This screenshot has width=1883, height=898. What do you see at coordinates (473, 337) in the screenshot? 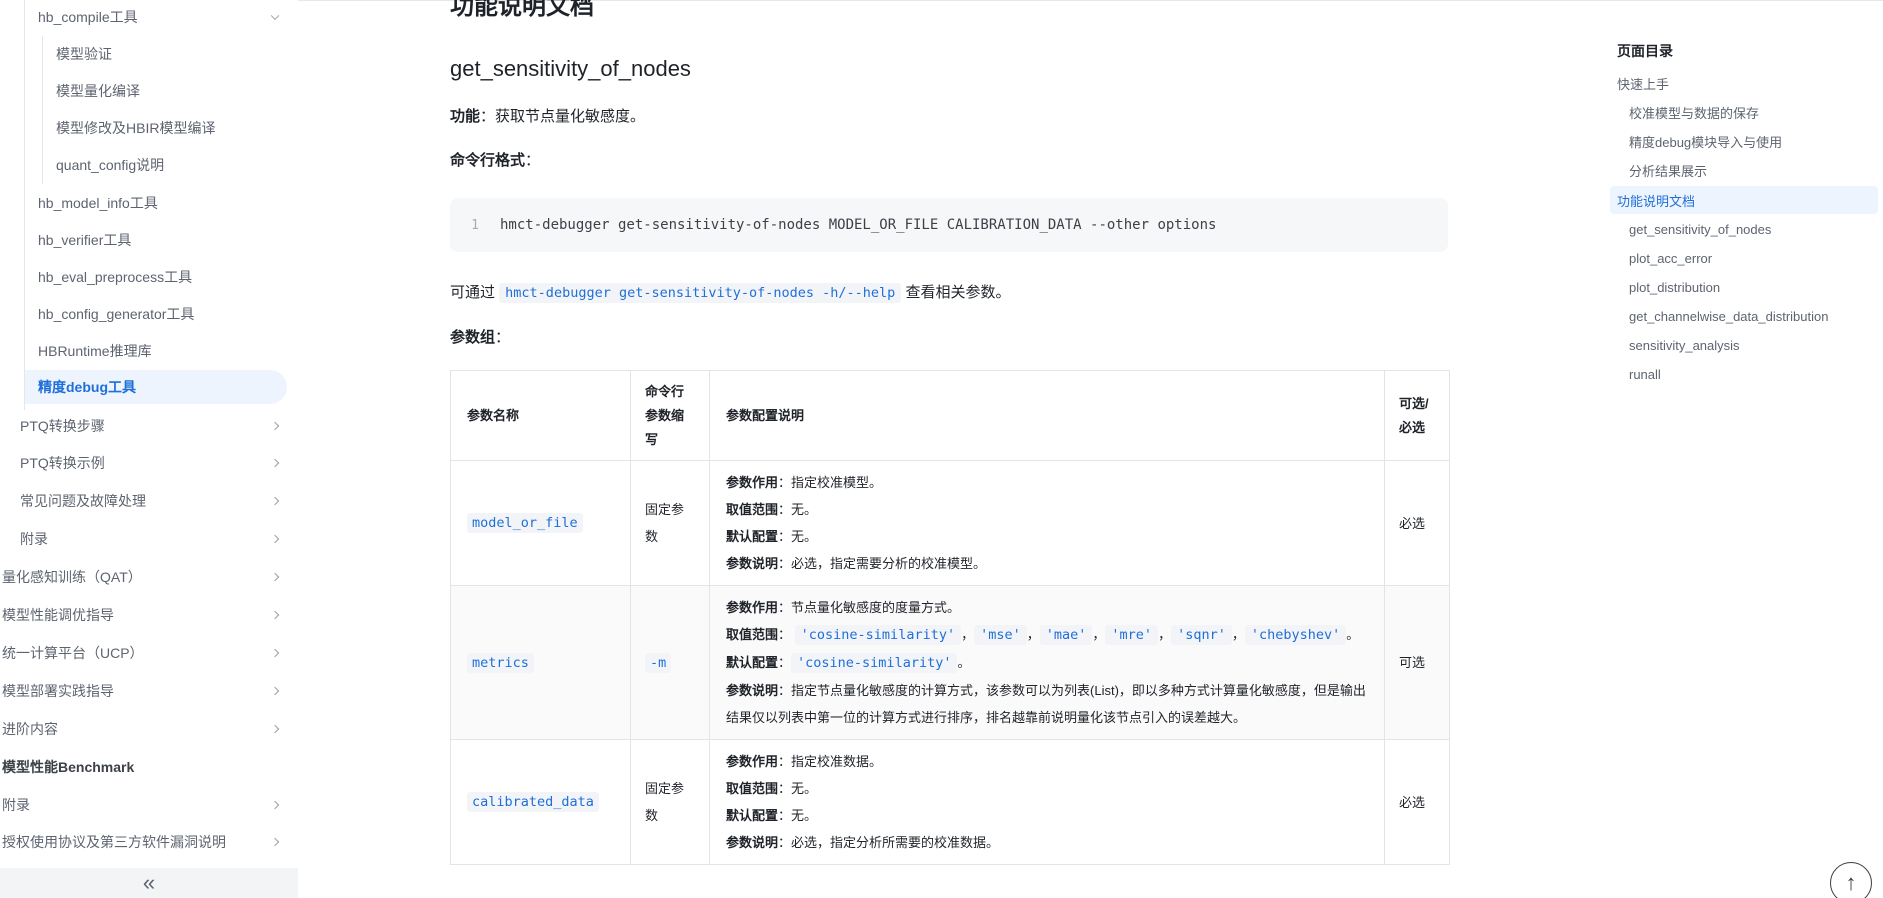
I see `params-label: 参数组` at bounding box center [473, 337].